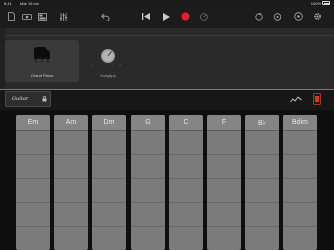 Image resolution: width=334 pixels, height=250 pixels. What do you see at coordinates (92, 65) in the screenshot?
I see `knob-min-mark: –` at bounding box center [92, 65].